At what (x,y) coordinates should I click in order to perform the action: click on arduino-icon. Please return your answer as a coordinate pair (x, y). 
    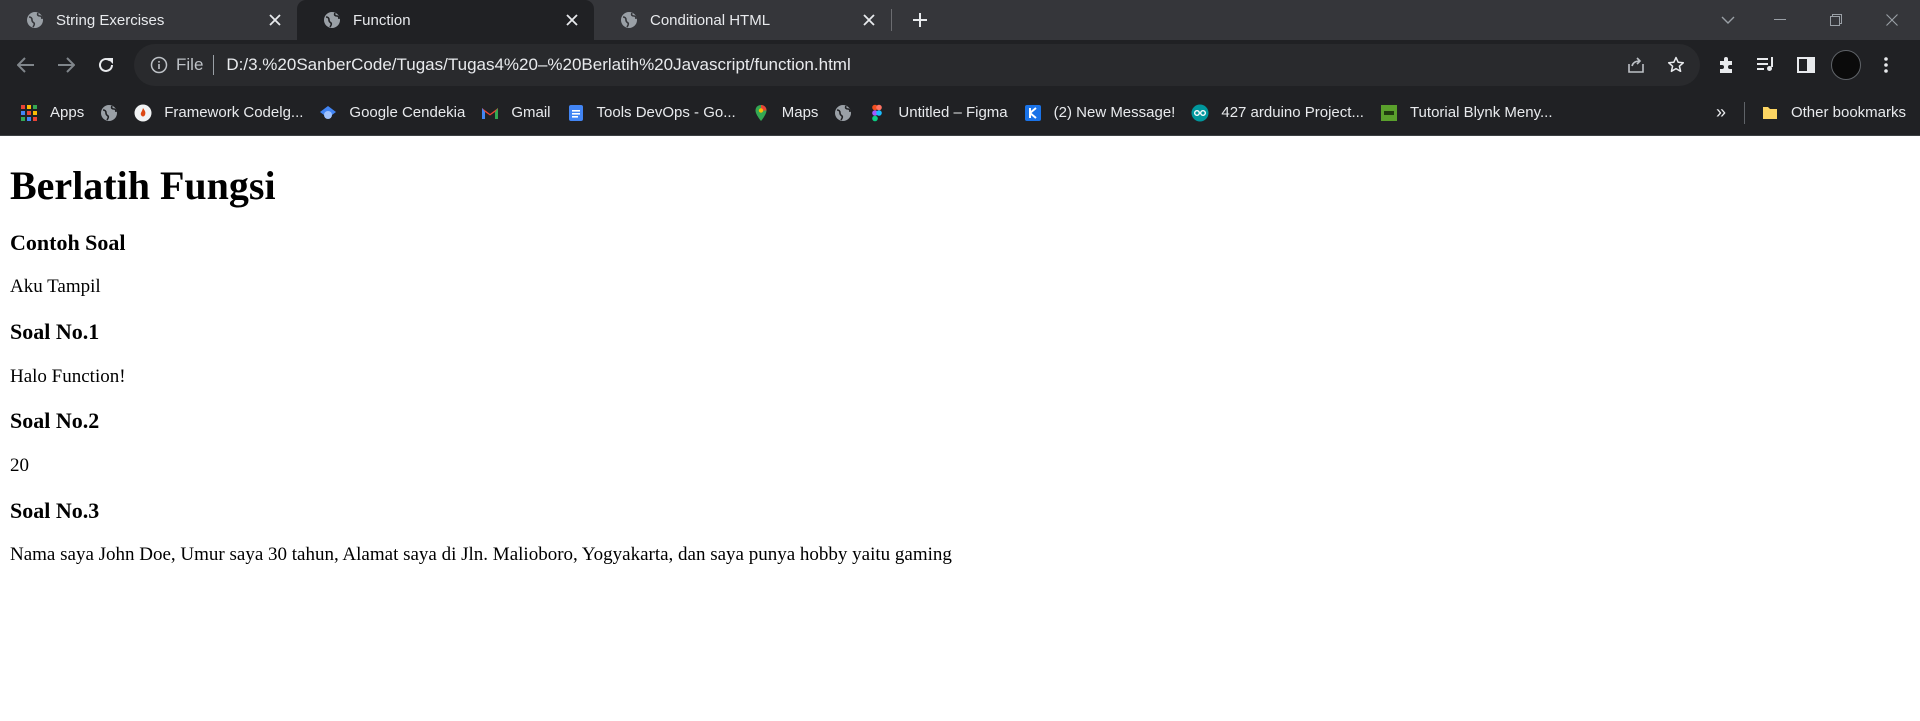
    Looking at the image, I should click on (1200, 112).